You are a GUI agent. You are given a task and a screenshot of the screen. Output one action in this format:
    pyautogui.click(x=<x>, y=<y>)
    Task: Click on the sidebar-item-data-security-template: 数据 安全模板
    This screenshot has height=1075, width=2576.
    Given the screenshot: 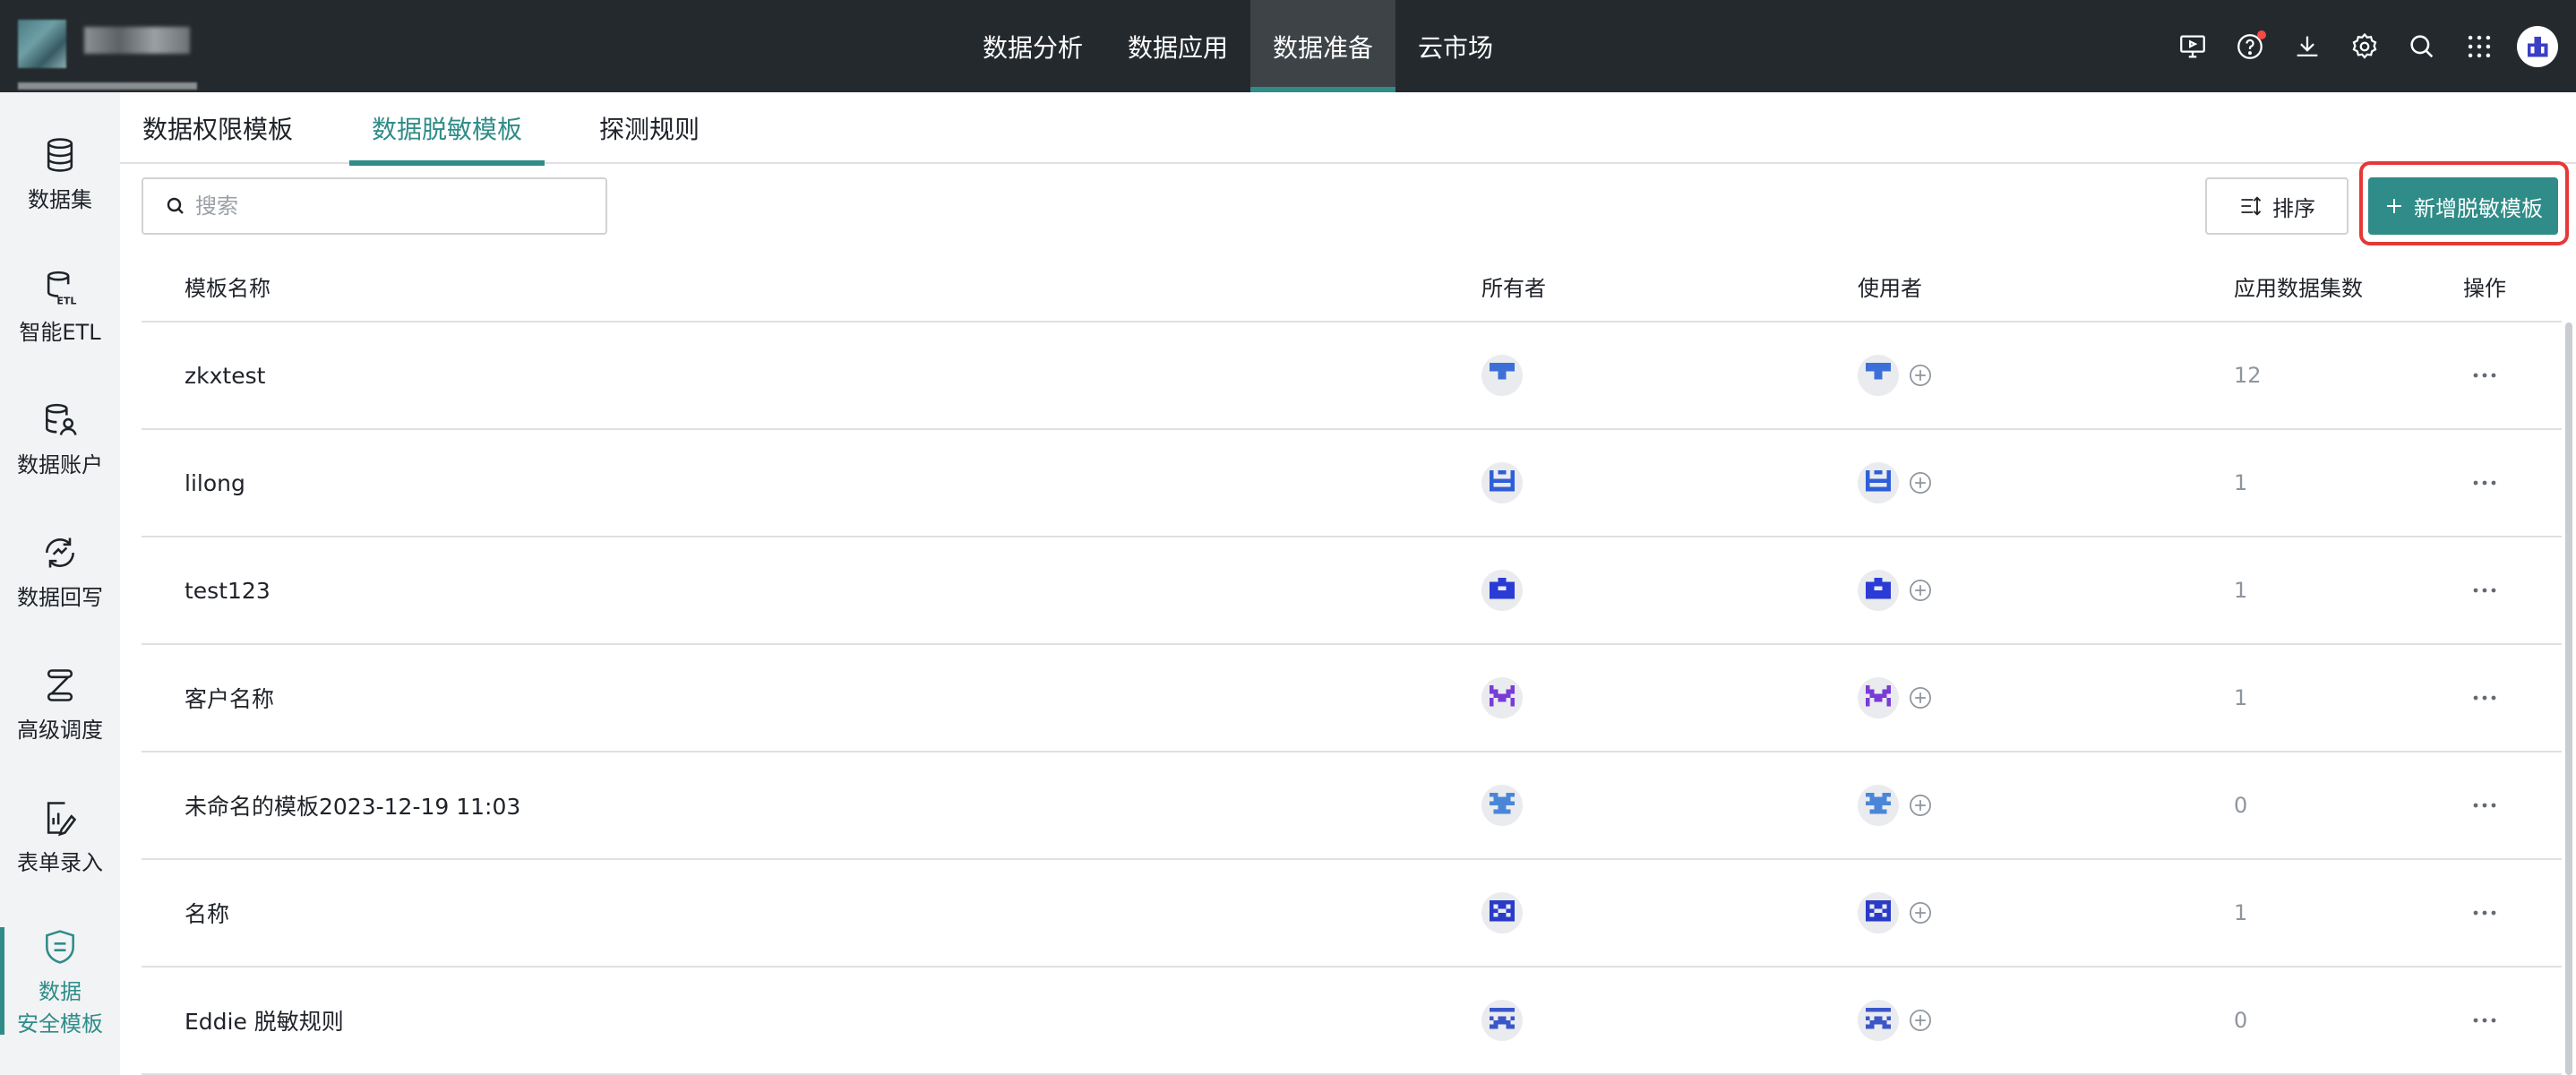 What is the action you would take?
    pyautogui.click(x=60, y=984)
    